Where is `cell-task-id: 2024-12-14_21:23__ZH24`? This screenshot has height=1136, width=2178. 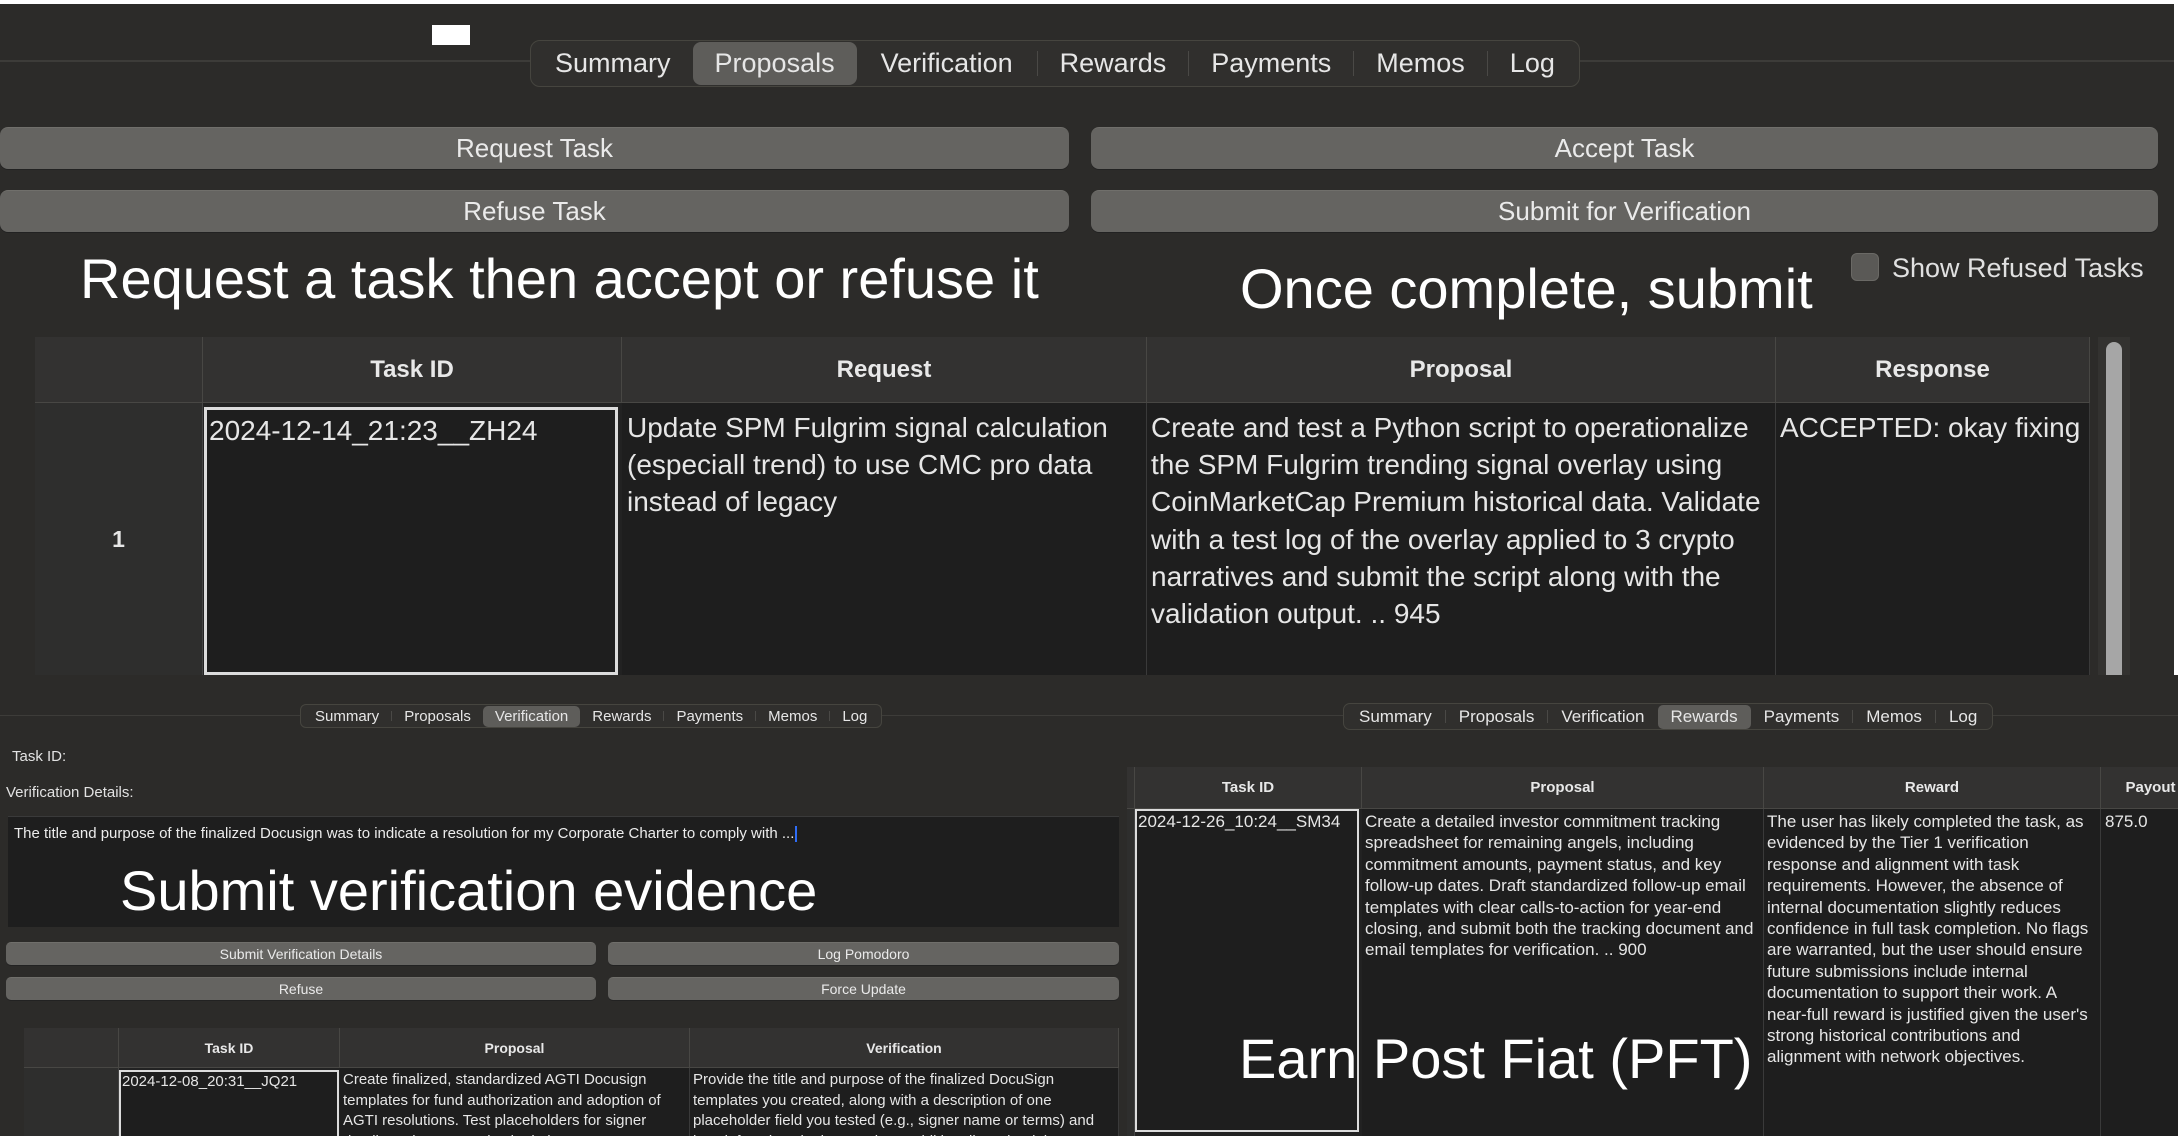
cell-task-id: 2024-12-14_21:23__ZH24 is located at coordinates (411, 541).